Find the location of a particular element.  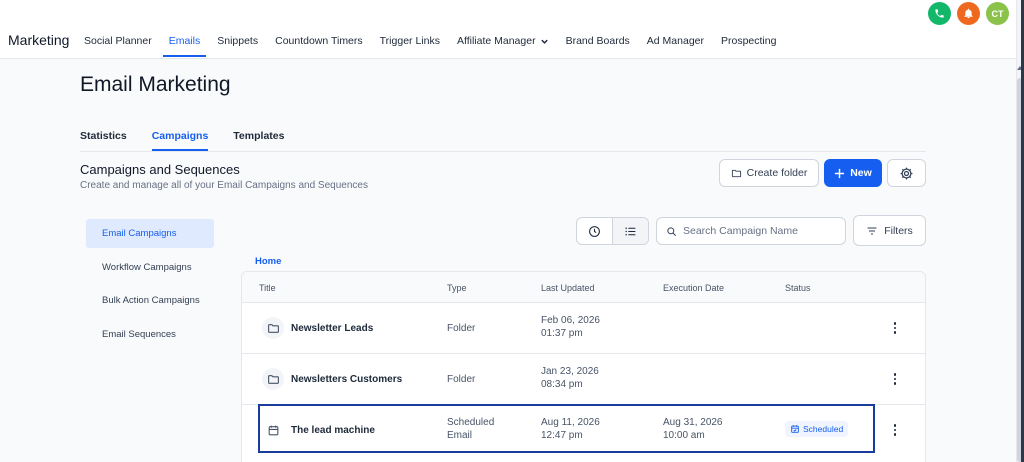

gear-icon is located at coordinates (906, 173).